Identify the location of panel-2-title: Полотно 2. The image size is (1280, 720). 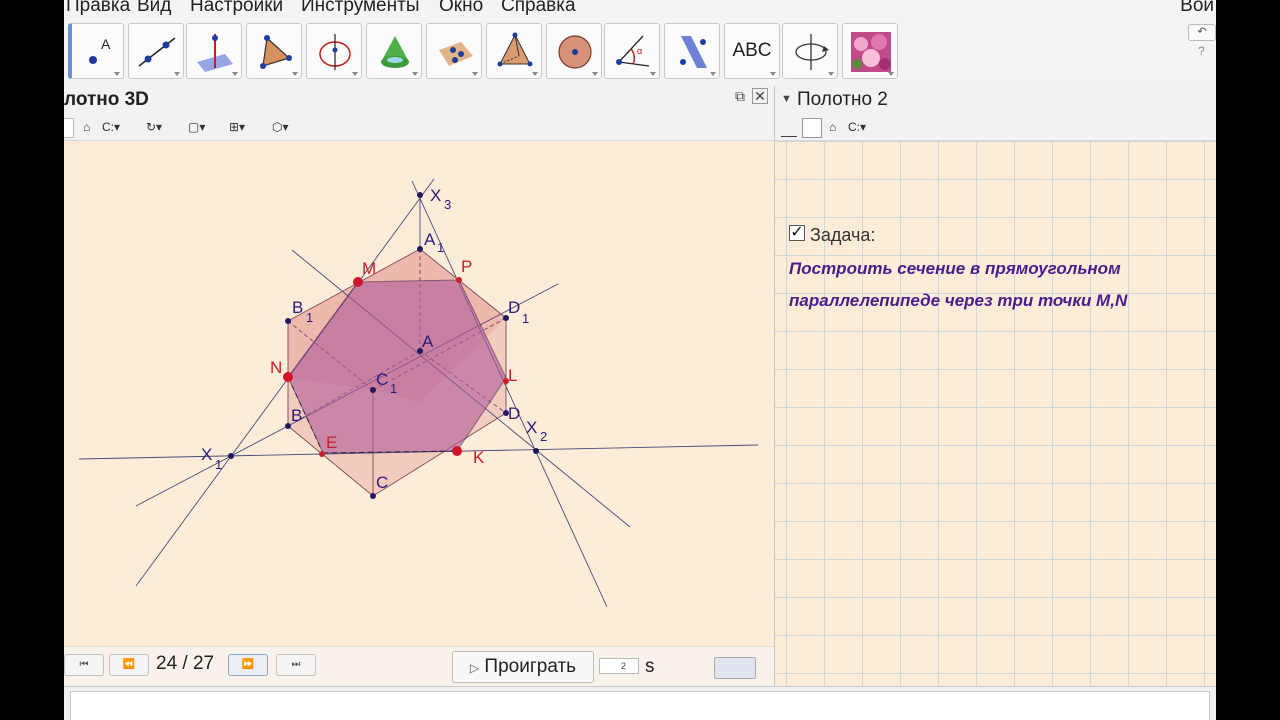
(842, 99).